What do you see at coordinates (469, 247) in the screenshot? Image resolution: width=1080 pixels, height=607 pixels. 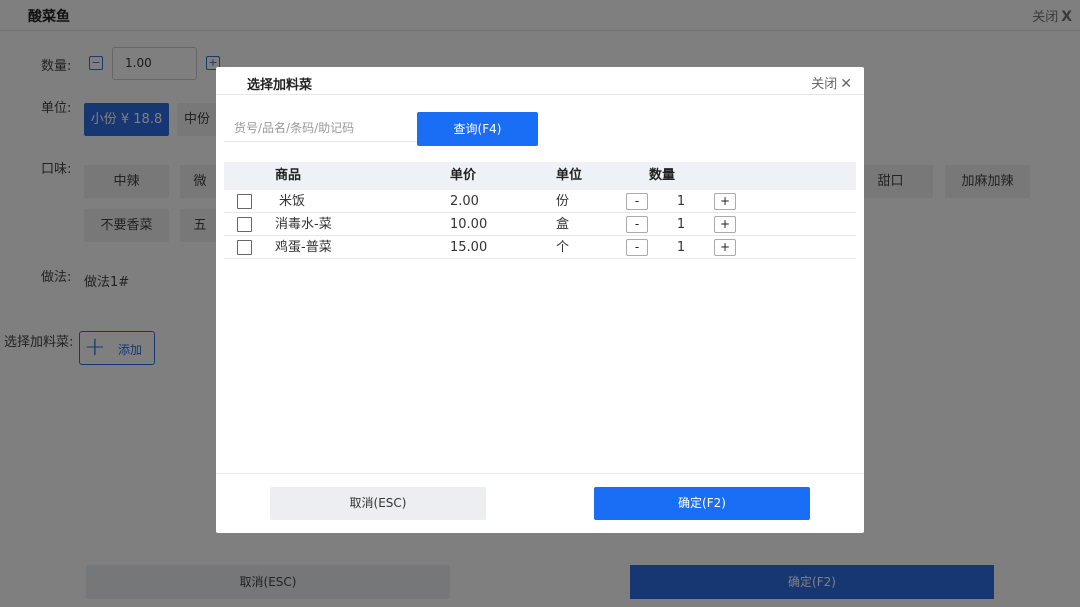 I see `row-price: 15.00` at bounding box center [469, 247].